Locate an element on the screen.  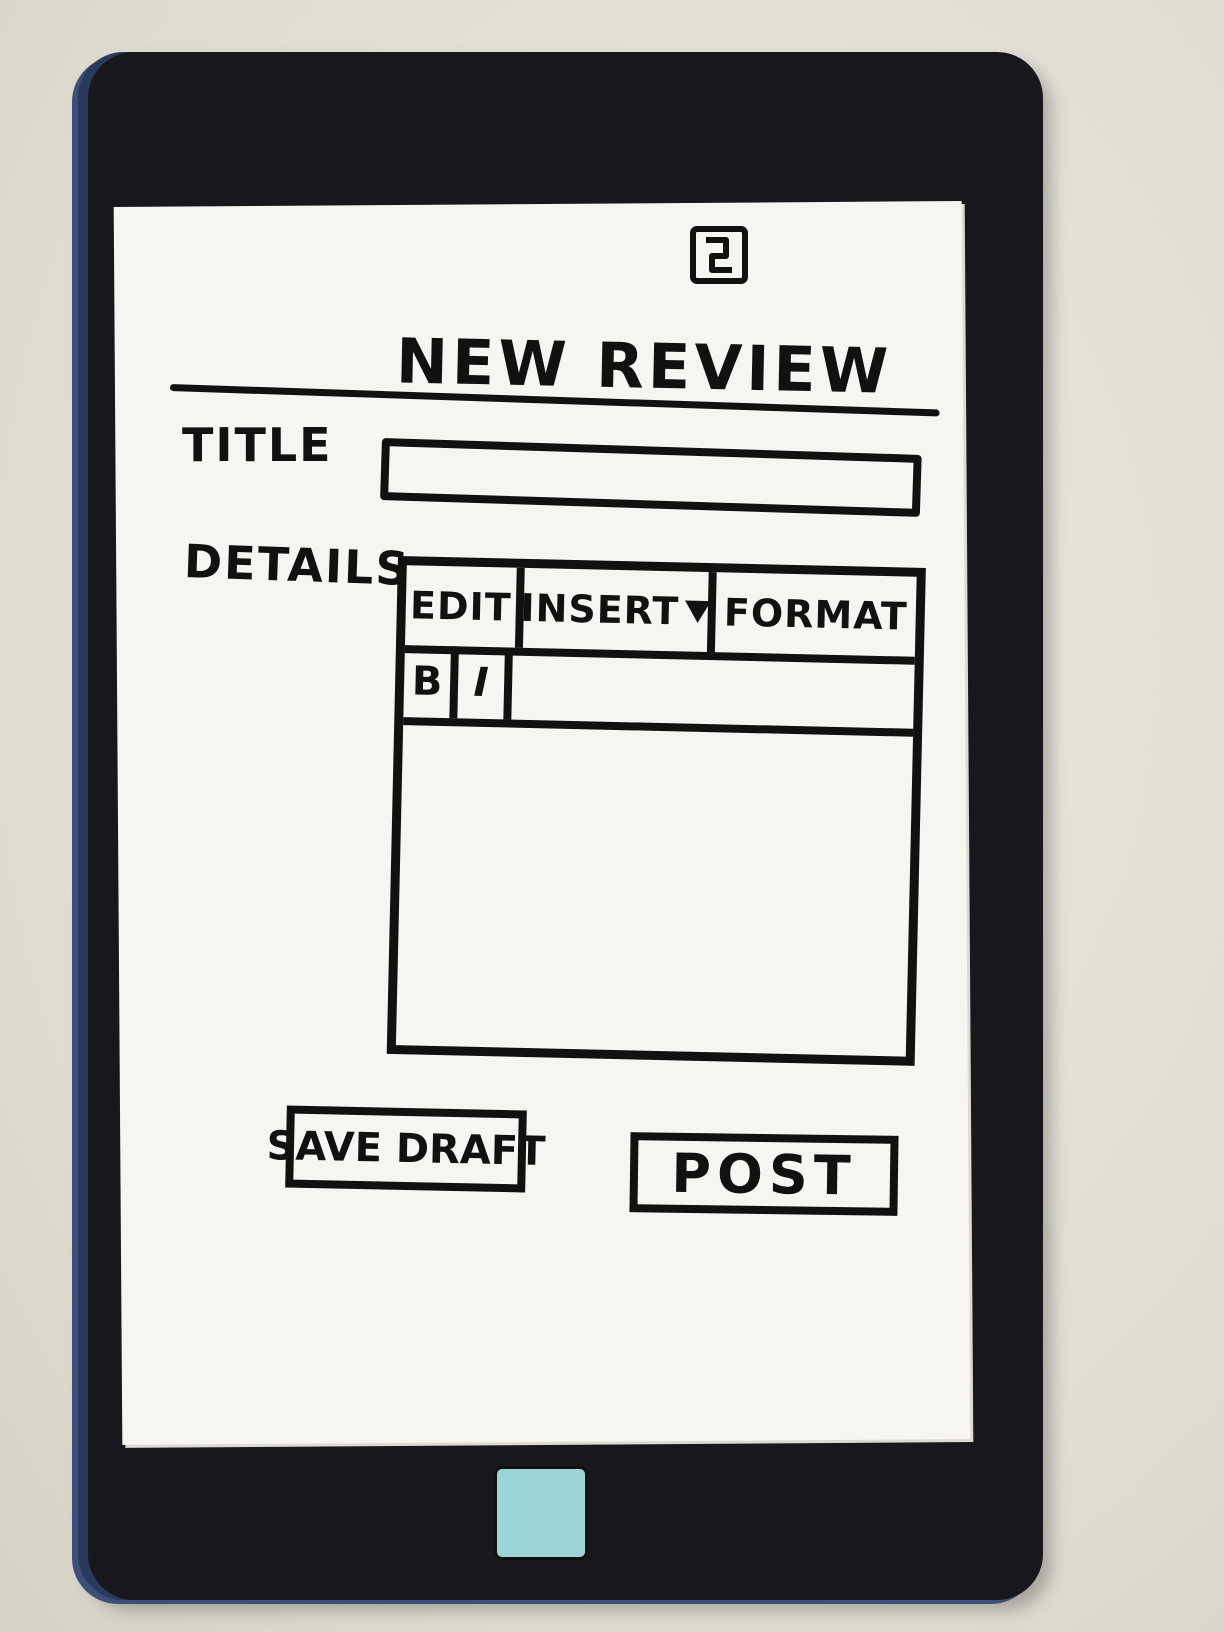
menu-edit: EDIT is located at coordinates (464, 606).